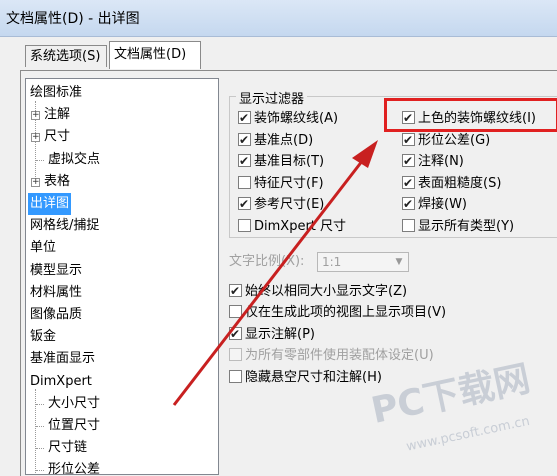  I want to click on arrow-head, so click(365, 154).